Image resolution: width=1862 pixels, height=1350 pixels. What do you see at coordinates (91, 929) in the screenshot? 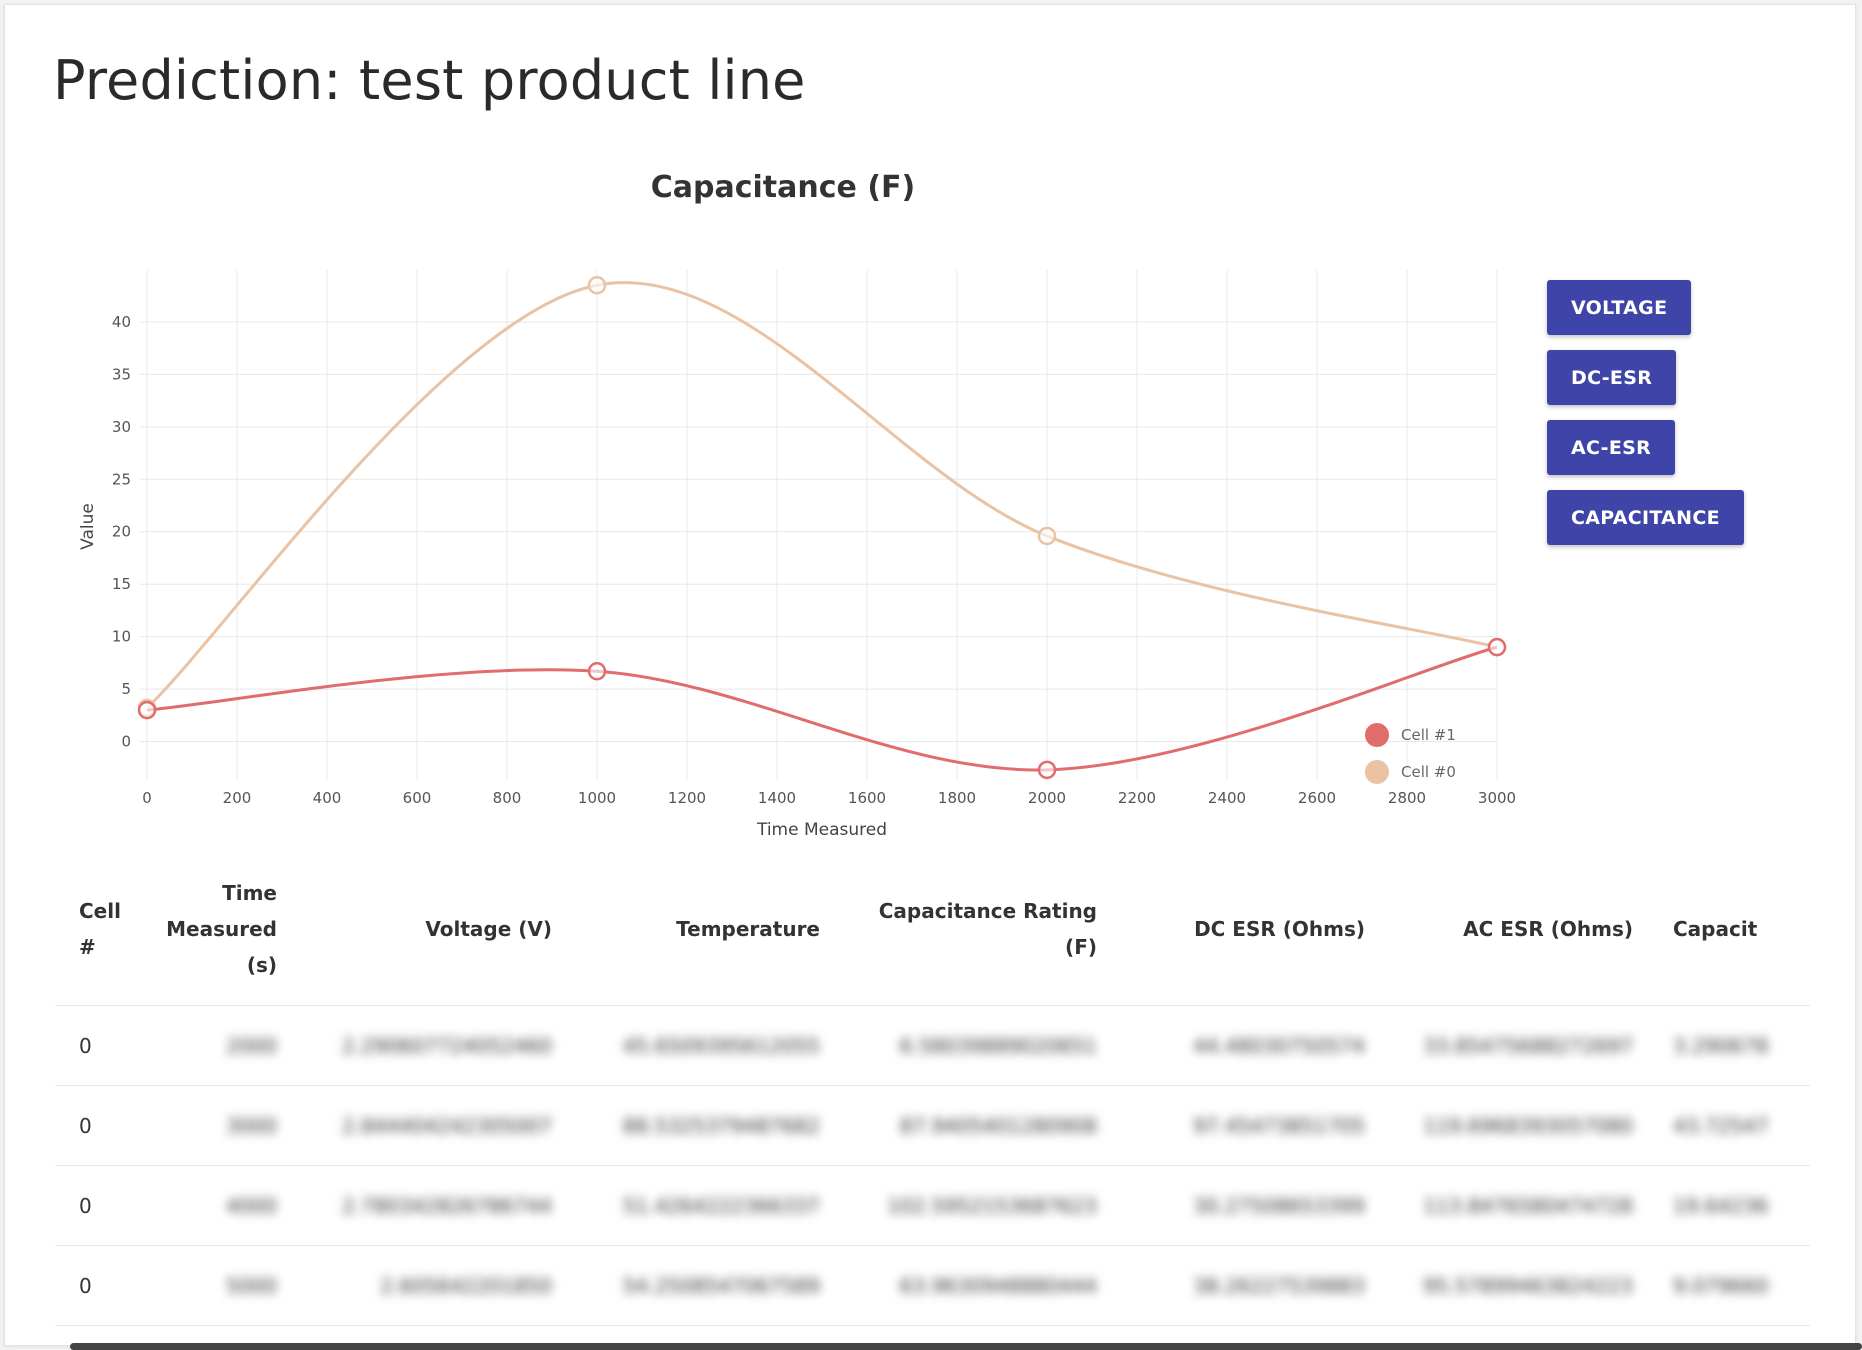
I see `column-header: Cell #` at bounding box center [91, 929].